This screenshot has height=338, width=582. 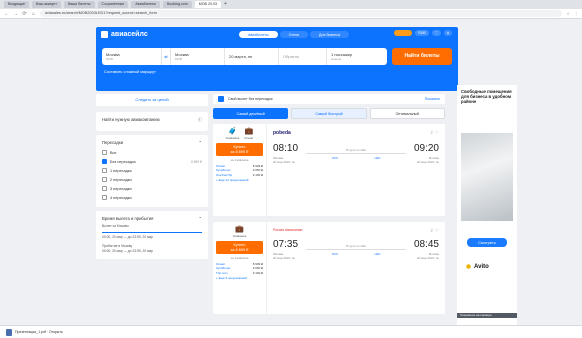 I want to click on direct-flights-banner: Свой вылет без пересадок Показать, so click(x=329, y=99).